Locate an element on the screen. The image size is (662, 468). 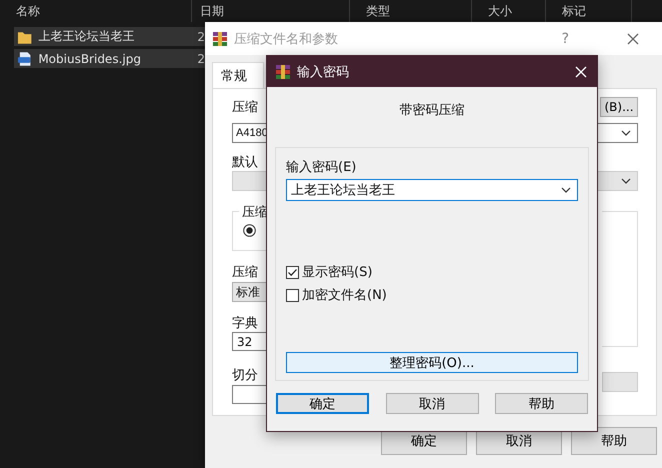
file-name: MobiusBrides.jpg is located at coordinates (90, 59).